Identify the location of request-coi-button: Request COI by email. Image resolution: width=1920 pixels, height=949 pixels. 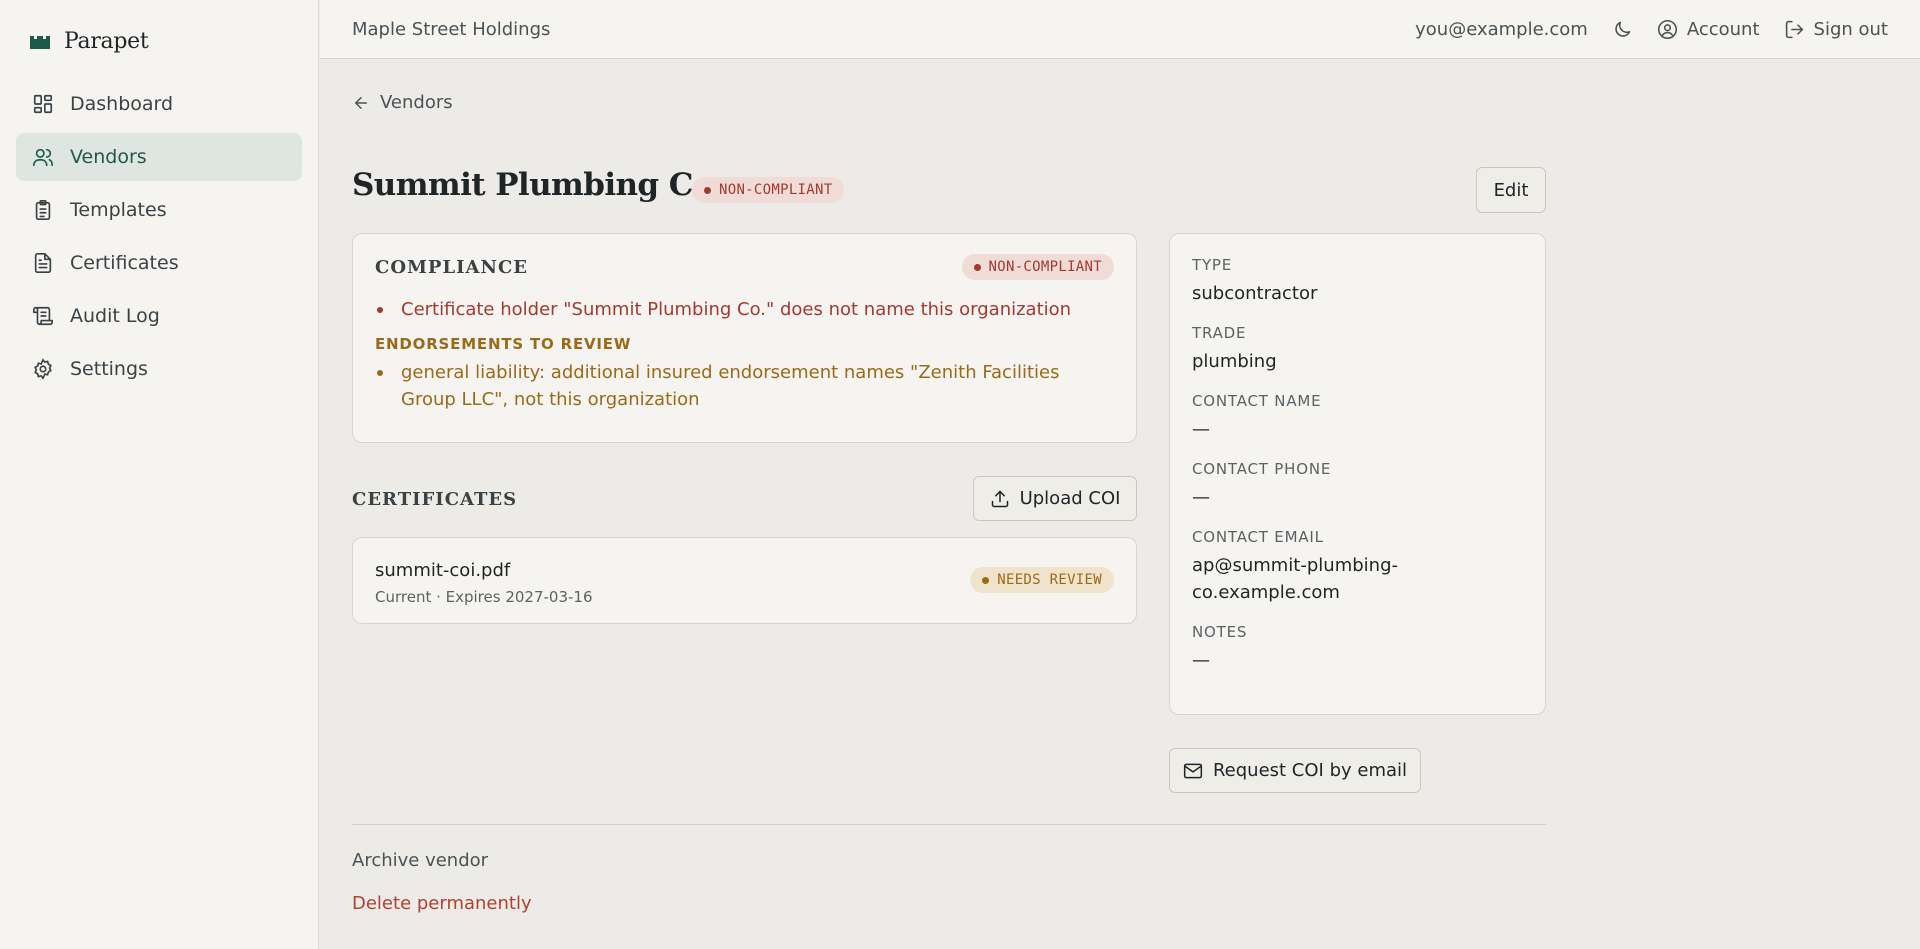
(1295, 770).